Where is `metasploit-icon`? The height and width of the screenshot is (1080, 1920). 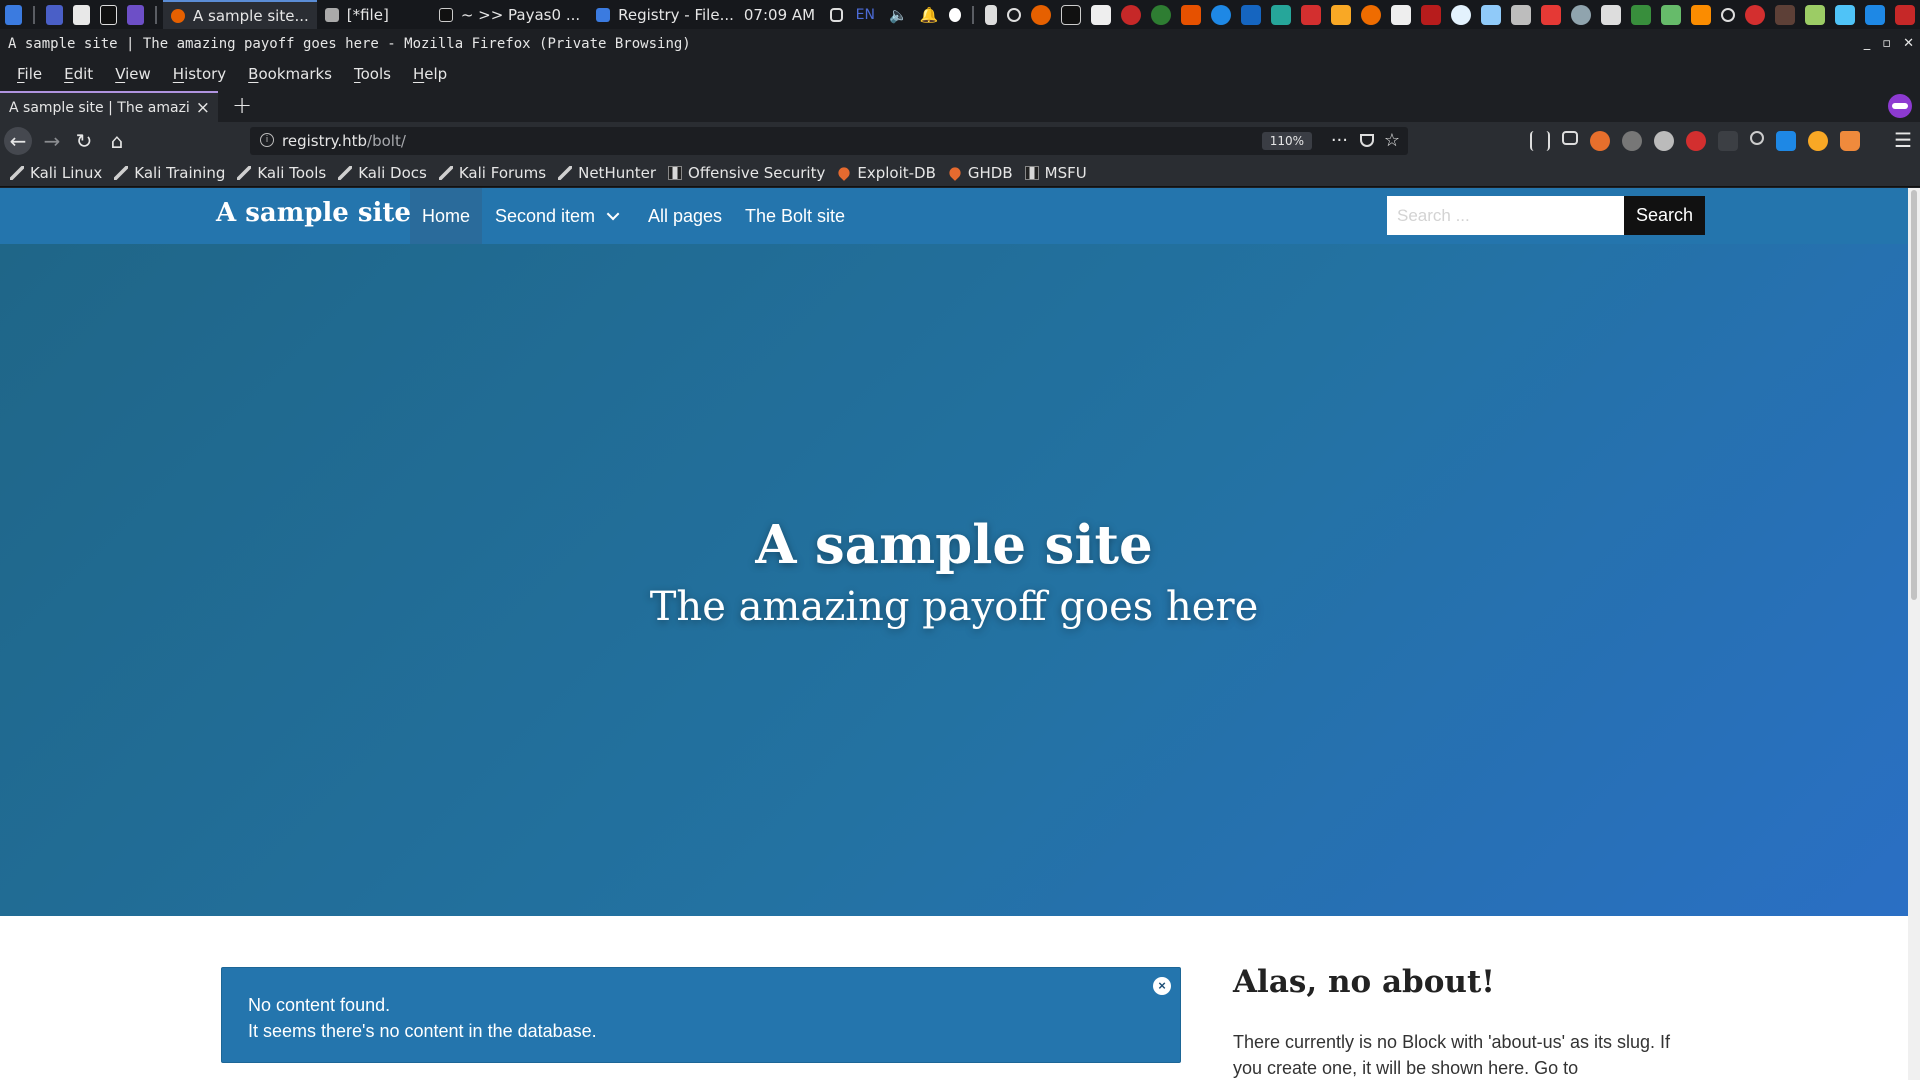 metasploit-icon is located at coordinates (1250, 14).